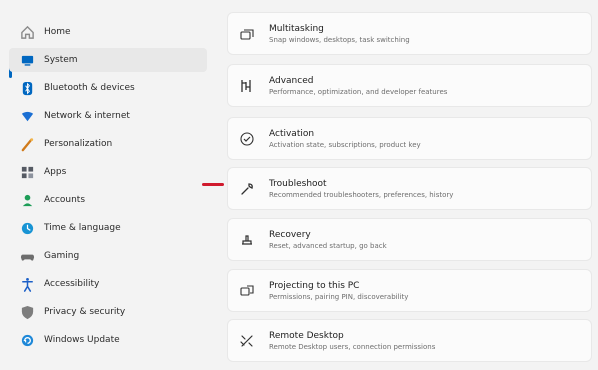 Image resolution: width=598 pixels, height=370 pixels. Describe the element at coordinates (247, 291) in the screenshot. I see `projecting-icon` at that location.